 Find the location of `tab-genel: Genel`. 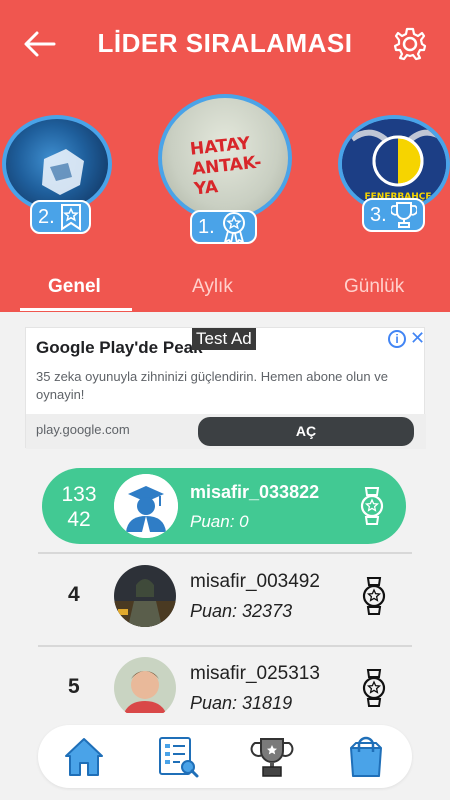

tab-genel: Genel is located at coordinates (74, 287).